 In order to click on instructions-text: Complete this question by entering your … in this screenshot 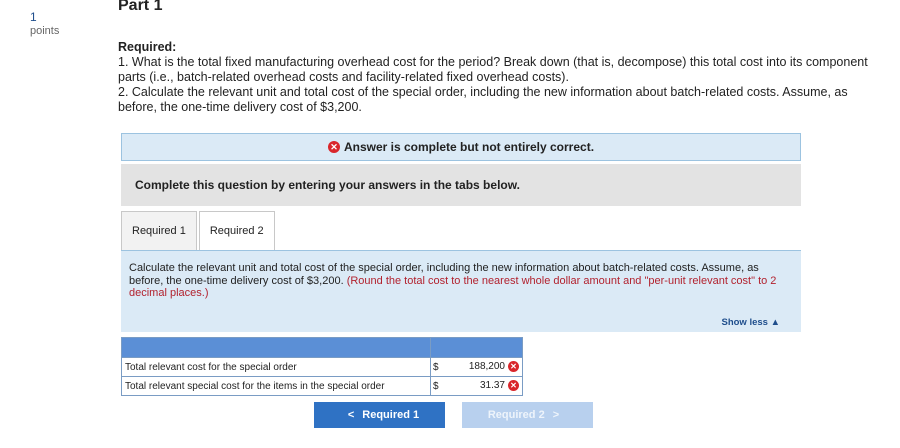, I will do `click(327, 185)`.